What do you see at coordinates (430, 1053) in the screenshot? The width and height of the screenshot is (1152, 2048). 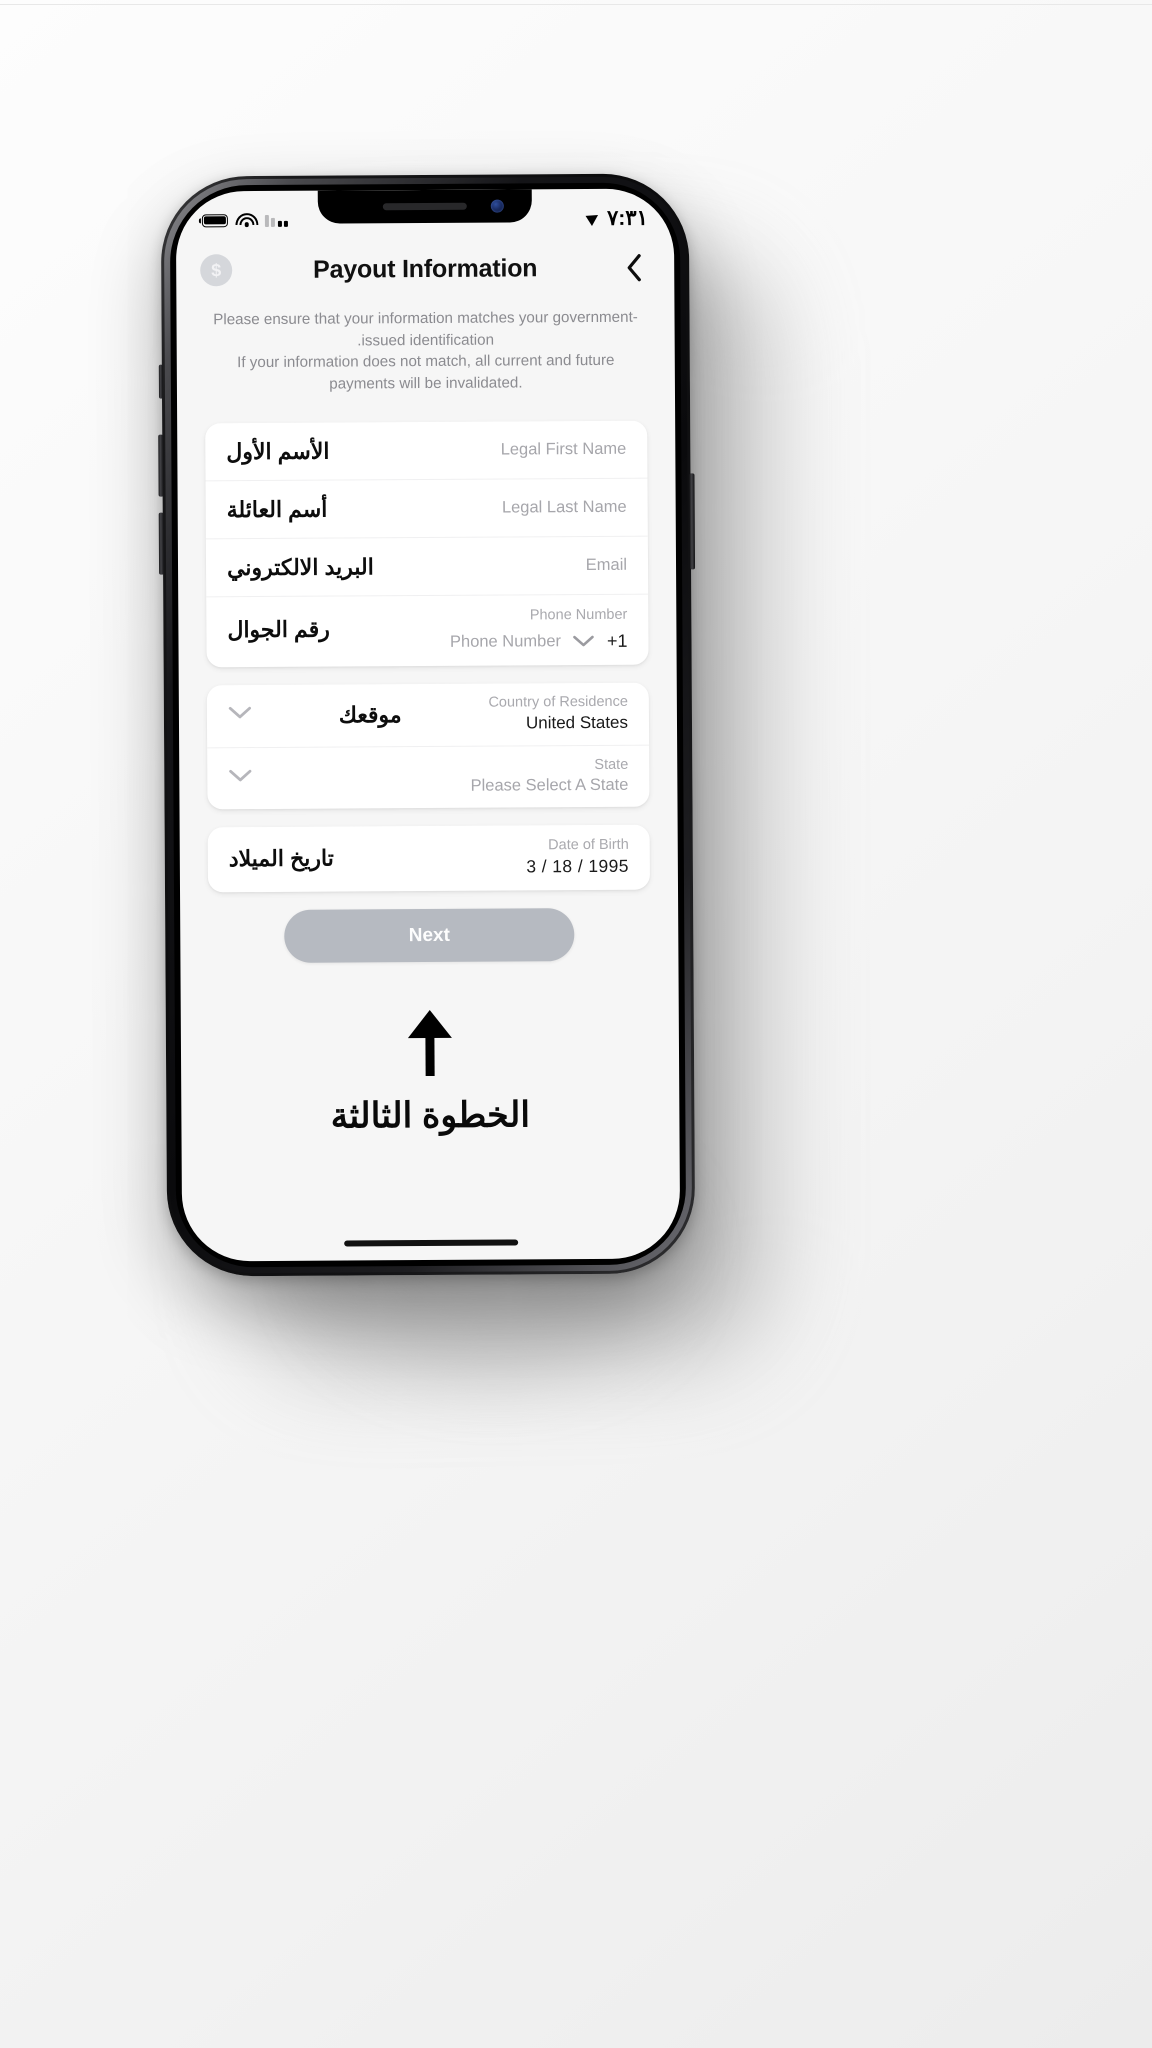 I see `arrow-shaft` at bounding box center [430, 1053].